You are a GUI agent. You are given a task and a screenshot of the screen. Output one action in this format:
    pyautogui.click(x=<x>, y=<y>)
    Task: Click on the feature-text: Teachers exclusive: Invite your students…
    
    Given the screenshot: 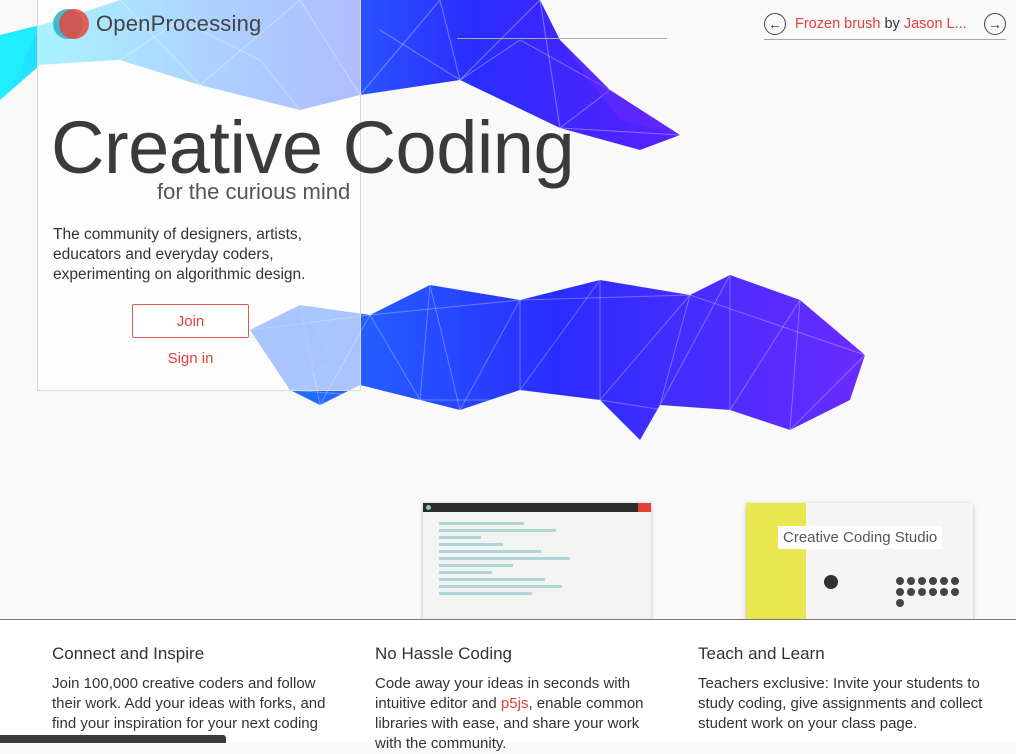 What is the action you would take?
    pyautogui.click(x=840, y=703)
    